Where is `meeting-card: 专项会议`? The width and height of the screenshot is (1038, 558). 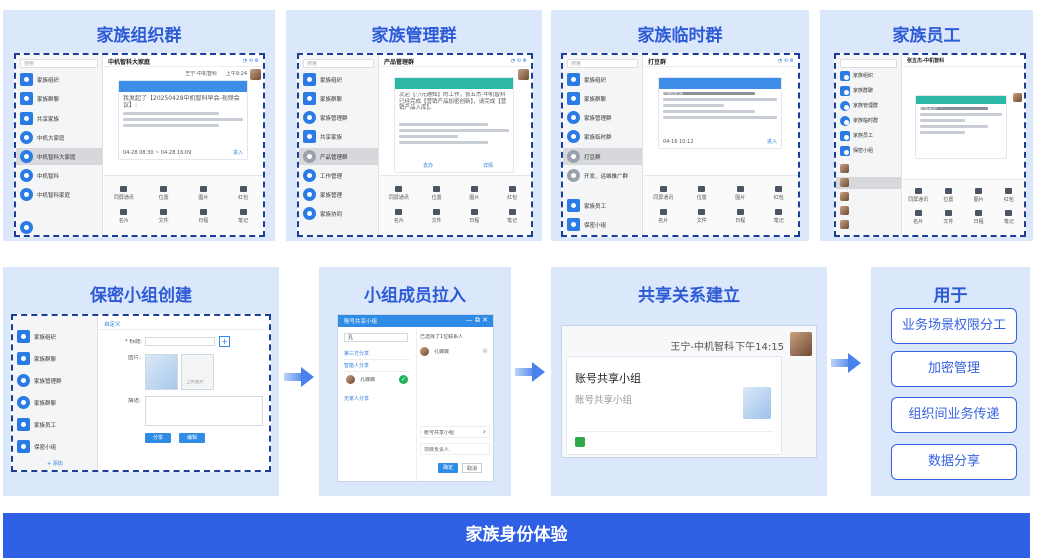 meeting-card: 专项会议 is located at coordinates (961, 127).